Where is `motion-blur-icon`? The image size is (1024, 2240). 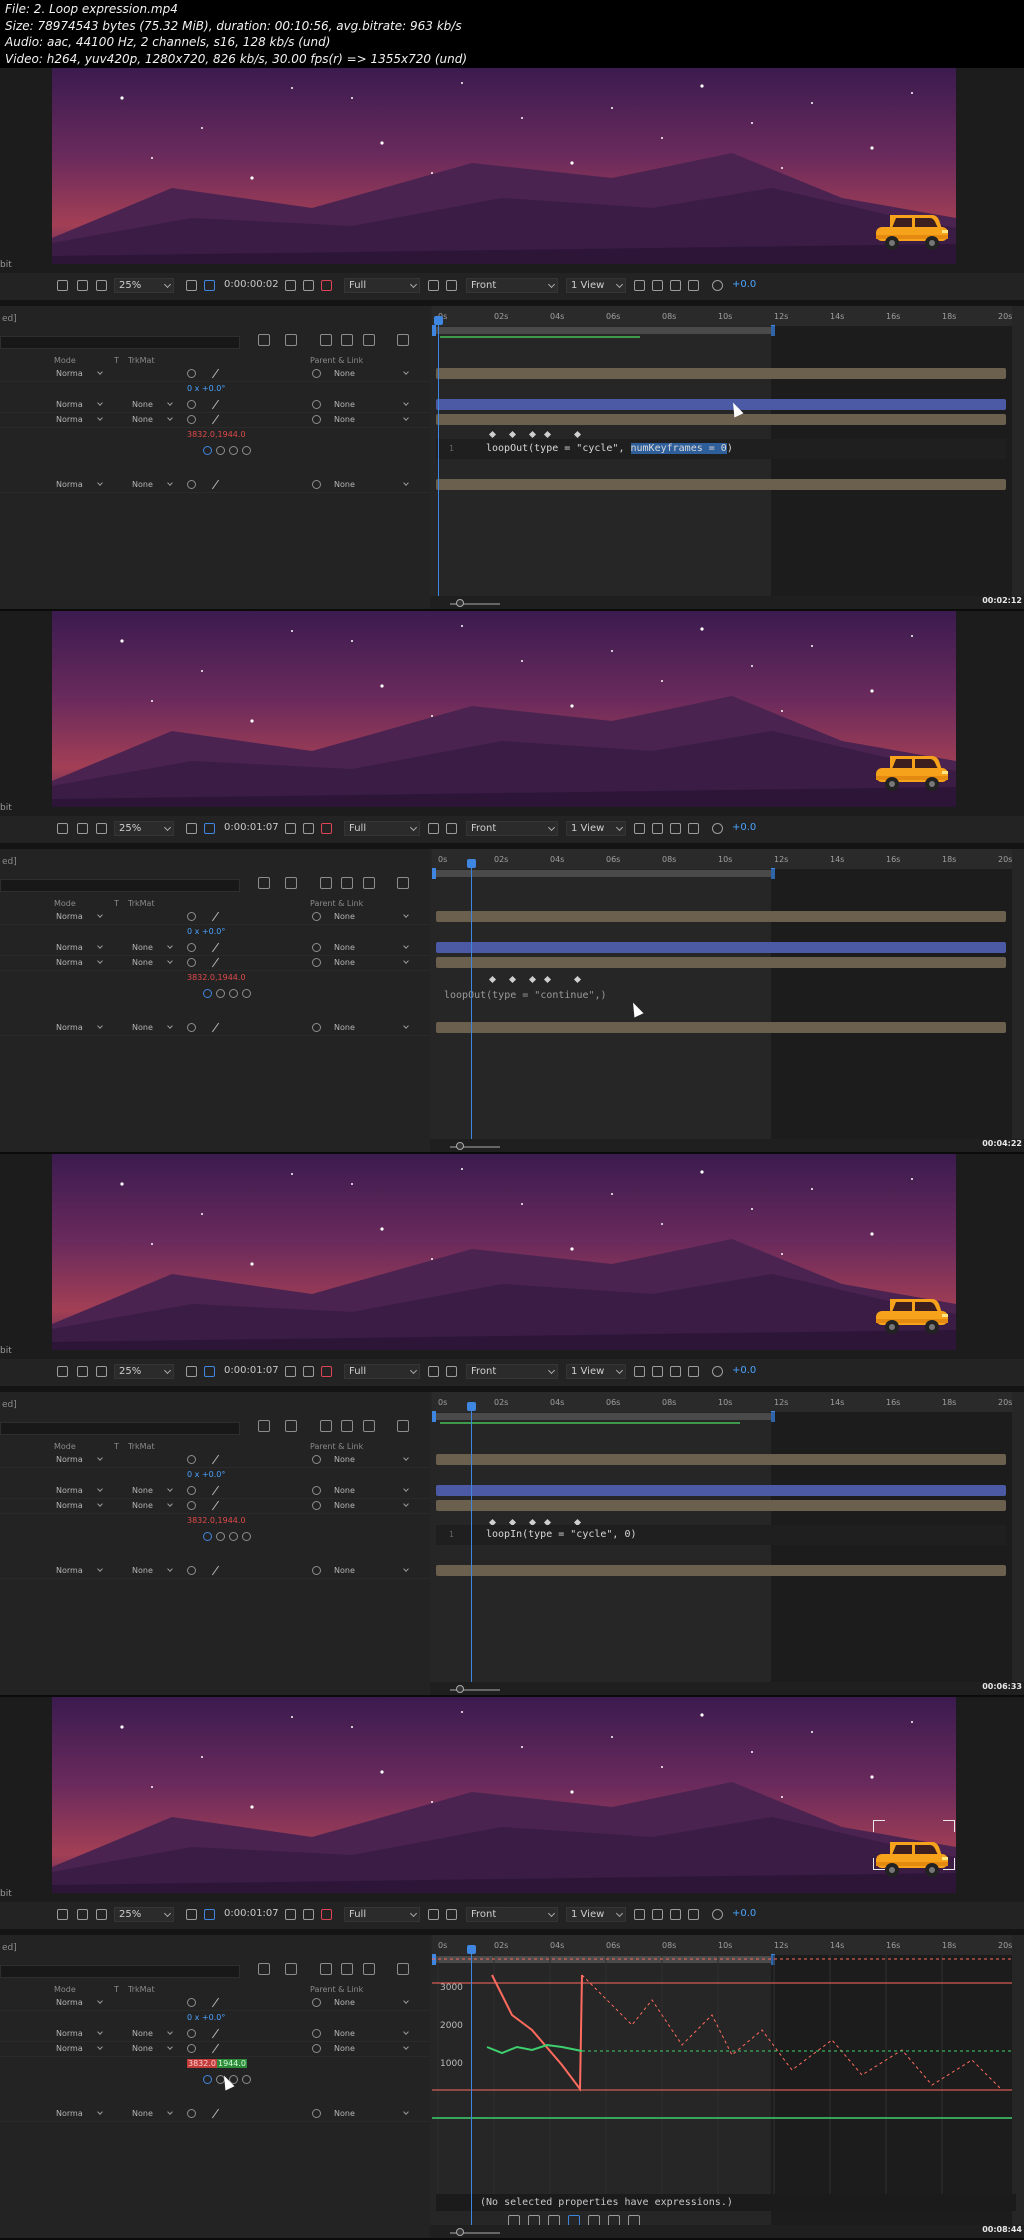
motion-blur-icon is located at coordinates (369, 1969).